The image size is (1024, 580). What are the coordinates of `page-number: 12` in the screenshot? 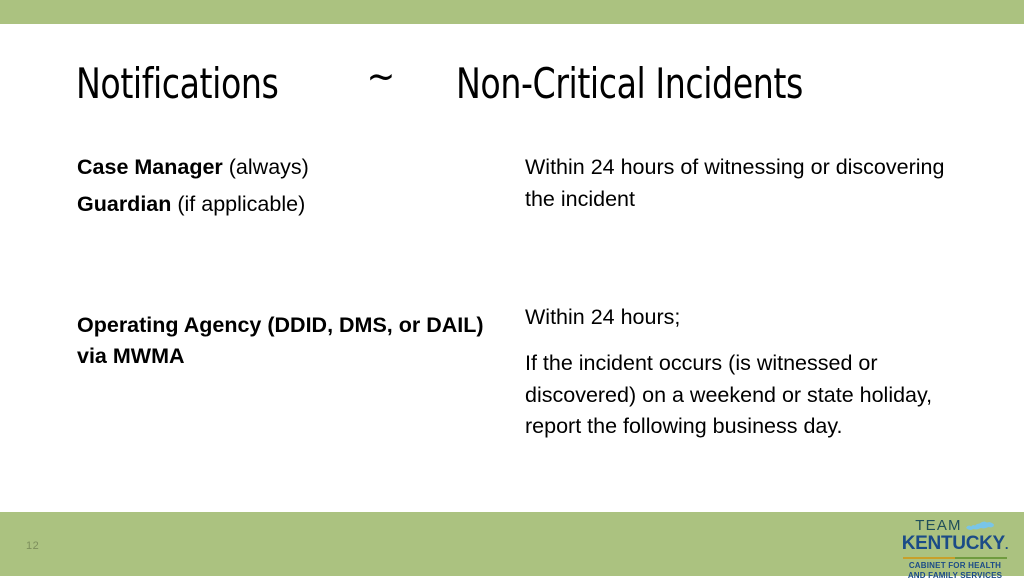 It's located at (33, 546).